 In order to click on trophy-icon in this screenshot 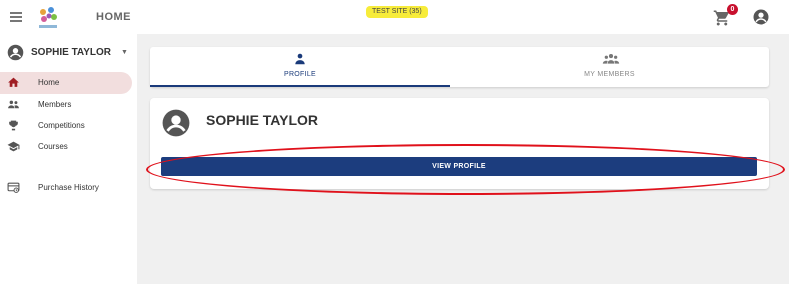, I will do `click(13, 125)`.